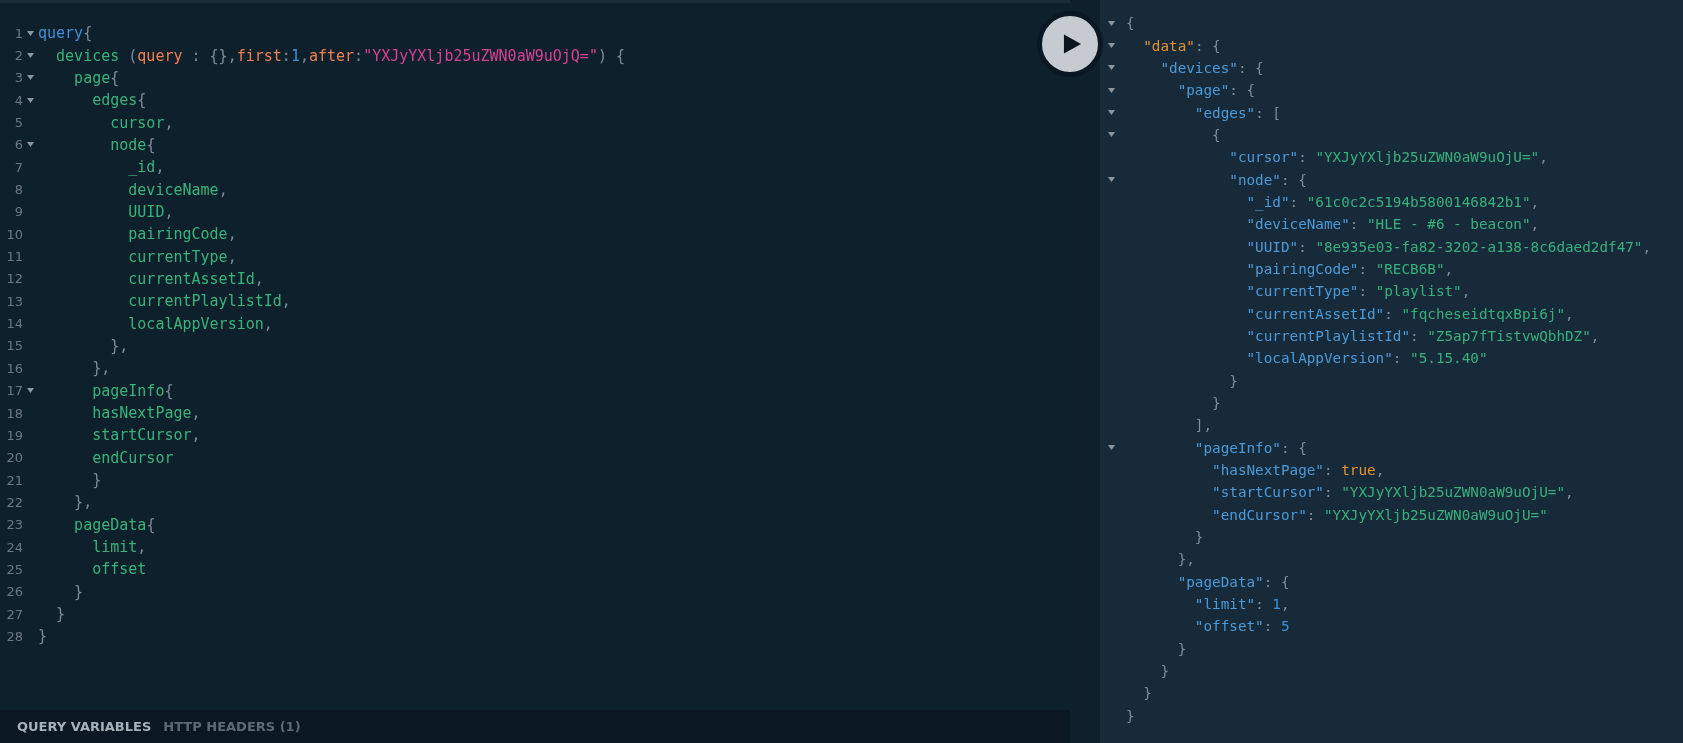 Image resolution: width=1683 pixels, height=743 pixels. What do you see at coordinates (132, 390) in the screenshot?
I see `code-line: pageInfo{` at bounding box center [132, 390].